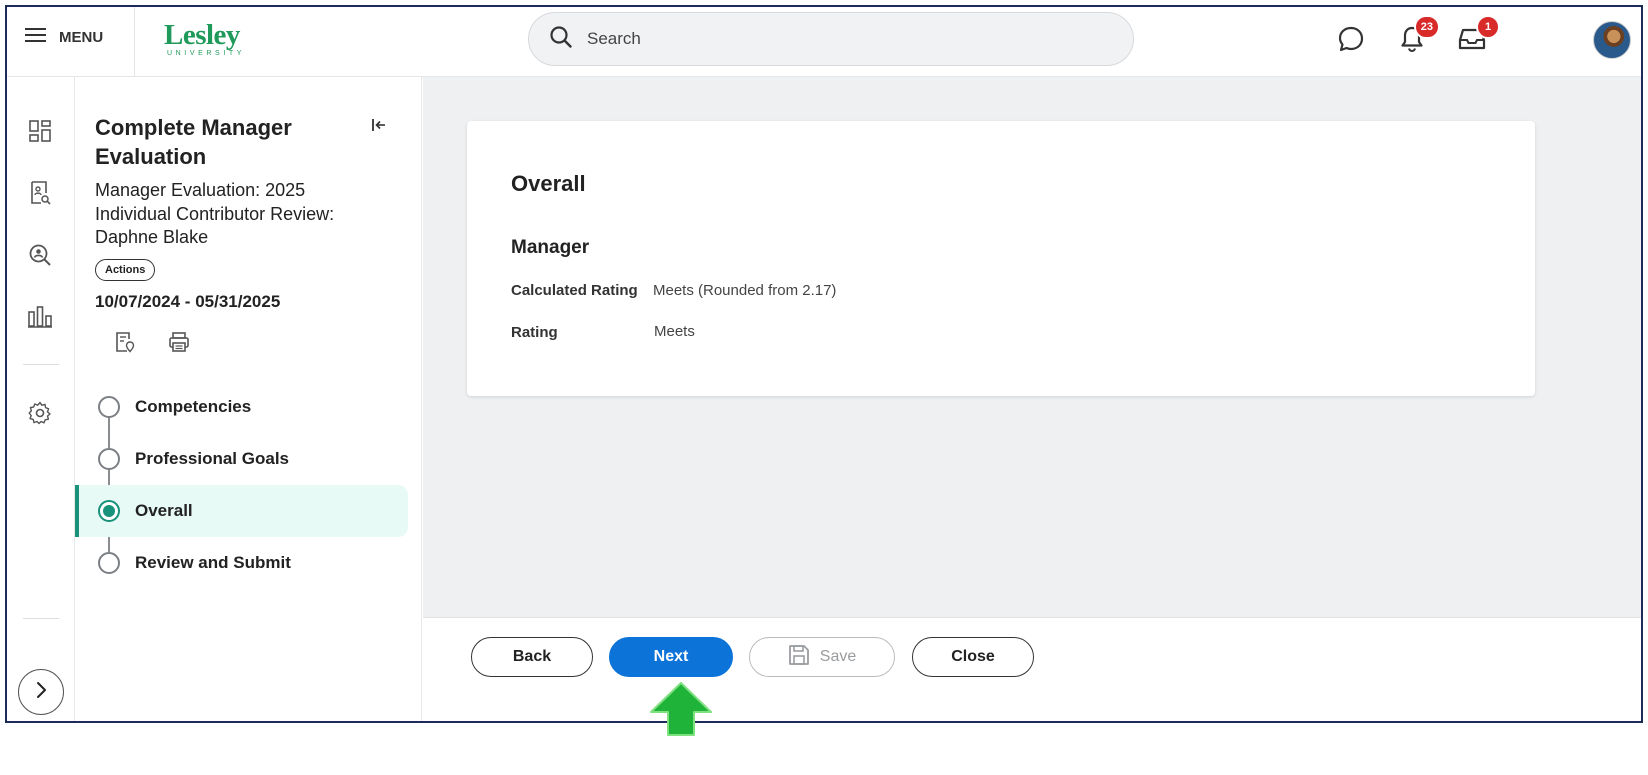  What do you see at coordinates (827, 39) in the screenshot?
I see `search-input` at bounding box center [827, 39].